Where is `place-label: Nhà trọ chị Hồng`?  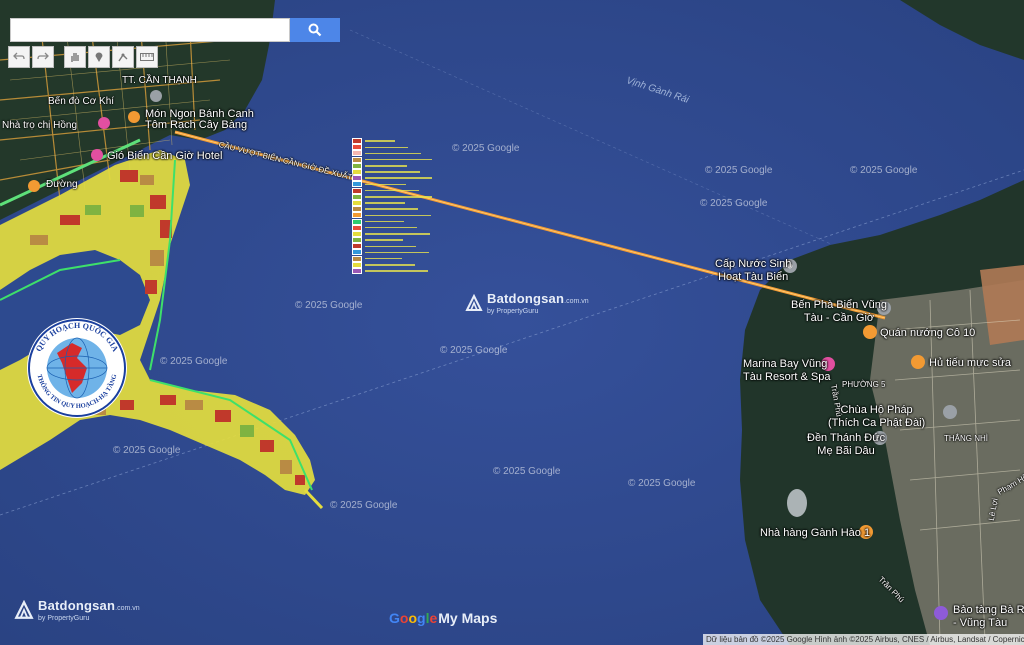 place-label: Nhà trọ chị Hồng is located at coordinates (40, 125).